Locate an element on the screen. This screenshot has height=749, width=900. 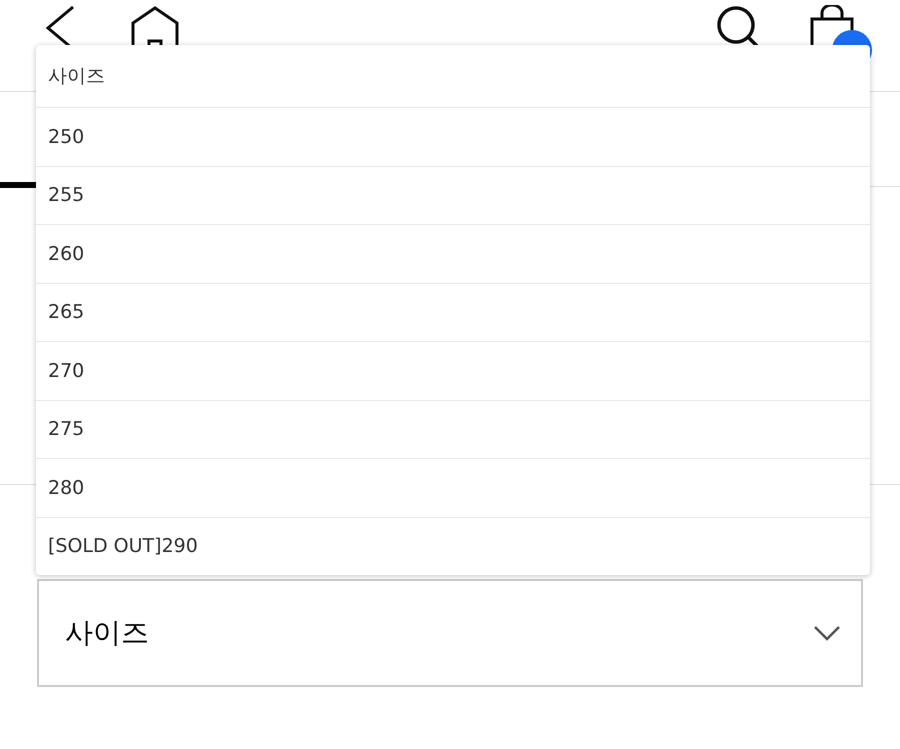
size-option: 사이즈 is located at coordinates (453, 76).